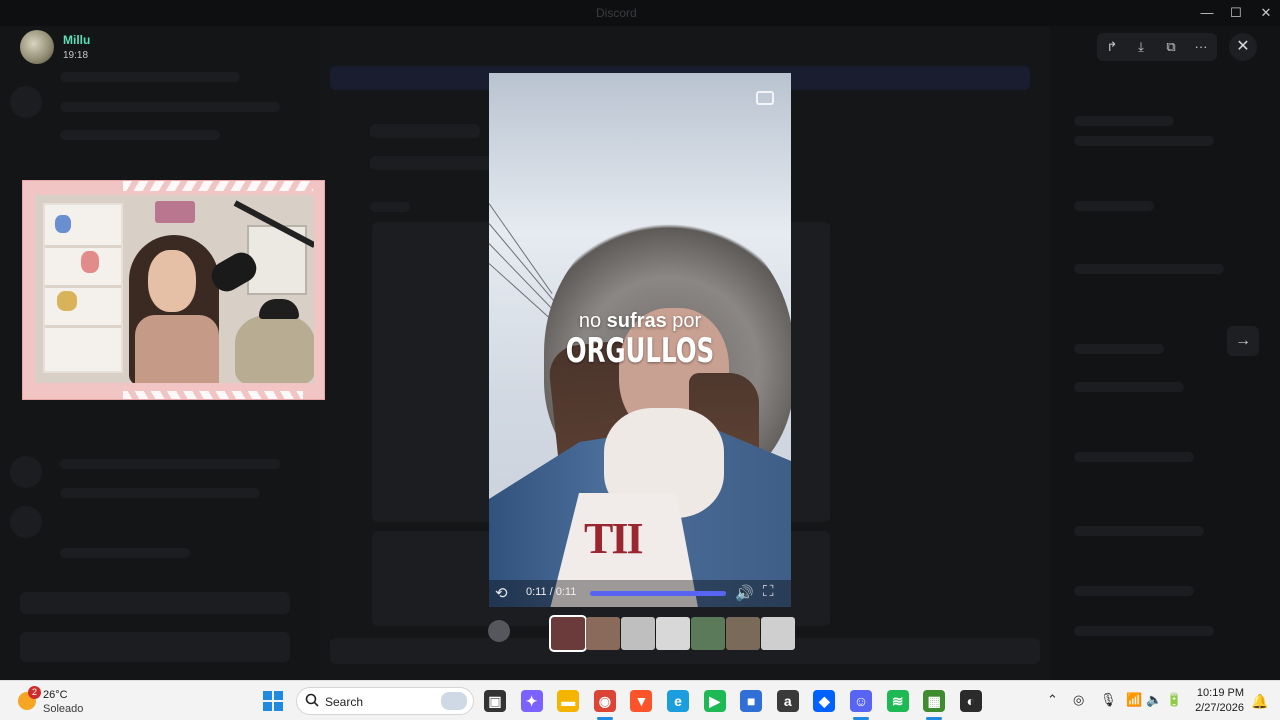 This screenshot has width=1280, height=720. Describe the element at coordinates (175, 212) in the screenshot. I see `picture-frame` at that location.